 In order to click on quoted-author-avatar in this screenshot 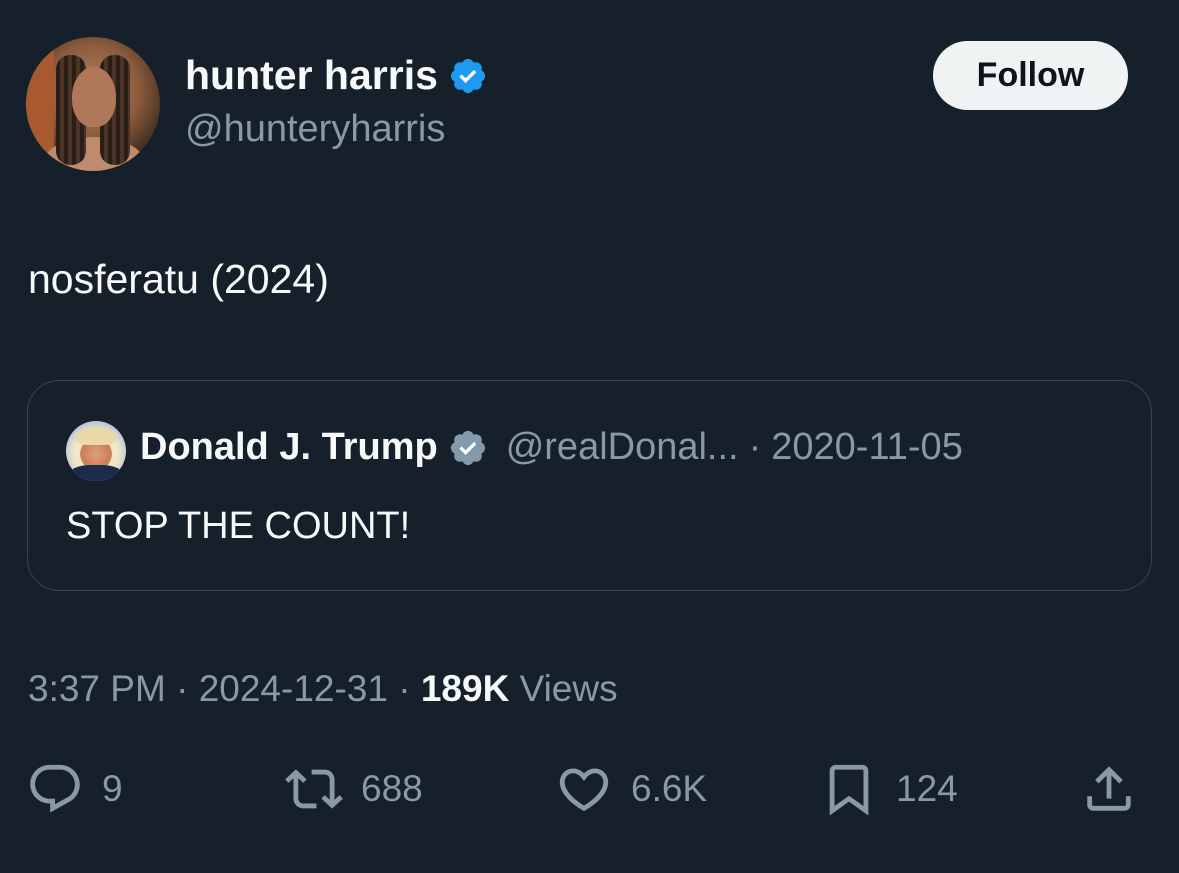, I will do `click(96, 451)`.